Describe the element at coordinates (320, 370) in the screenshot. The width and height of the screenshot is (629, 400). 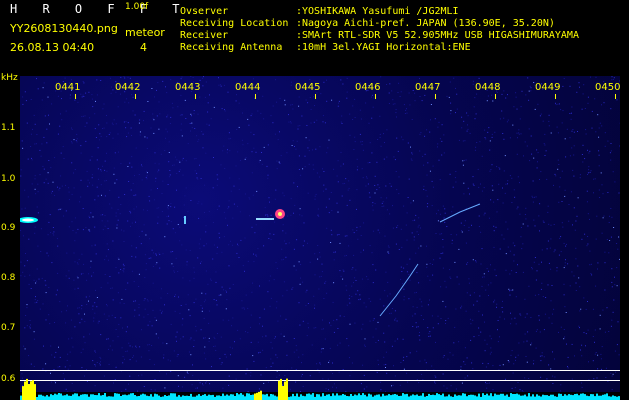
I see `level-line-upper` at that location.